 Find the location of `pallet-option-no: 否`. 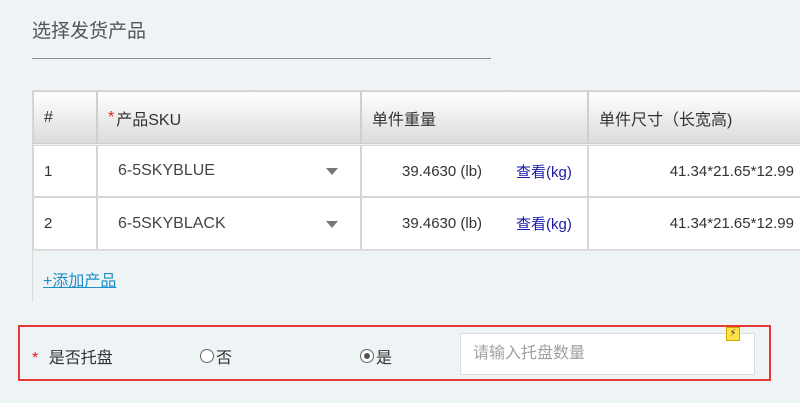

pallet-option-no: 否 is located at coordinates (216, 356).